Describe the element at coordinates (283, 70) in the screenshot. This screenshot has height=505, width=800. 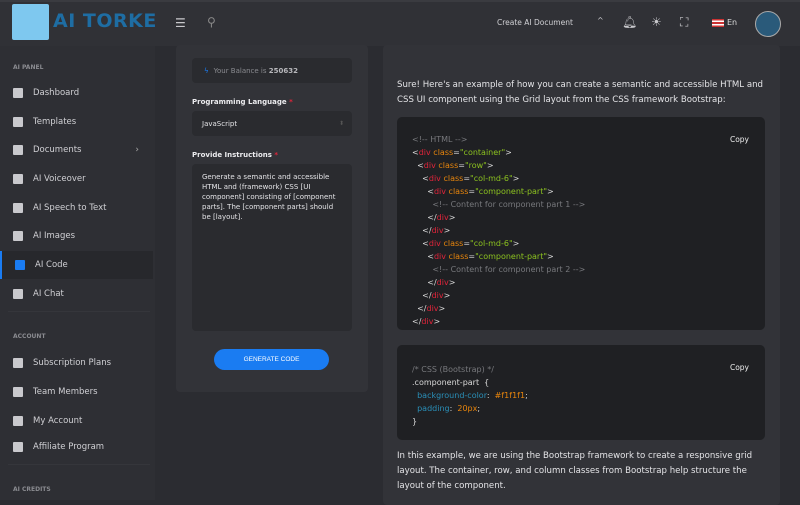
I see `balance-value: 250632` at that location.